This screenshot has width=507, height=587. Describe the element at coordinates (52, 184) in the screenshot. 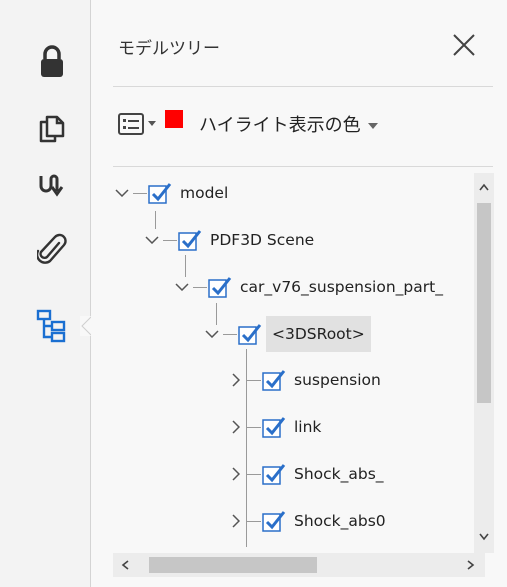

I see `signature-icon` at that location.